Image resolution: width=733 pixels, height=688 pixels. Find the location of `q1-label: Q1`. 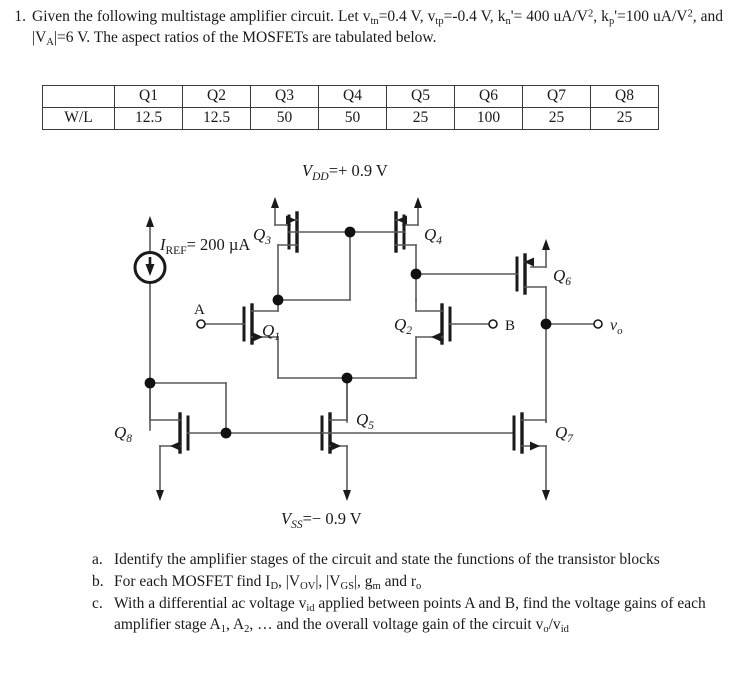

q1-label: Q1 is located at coordinates (271, 332).